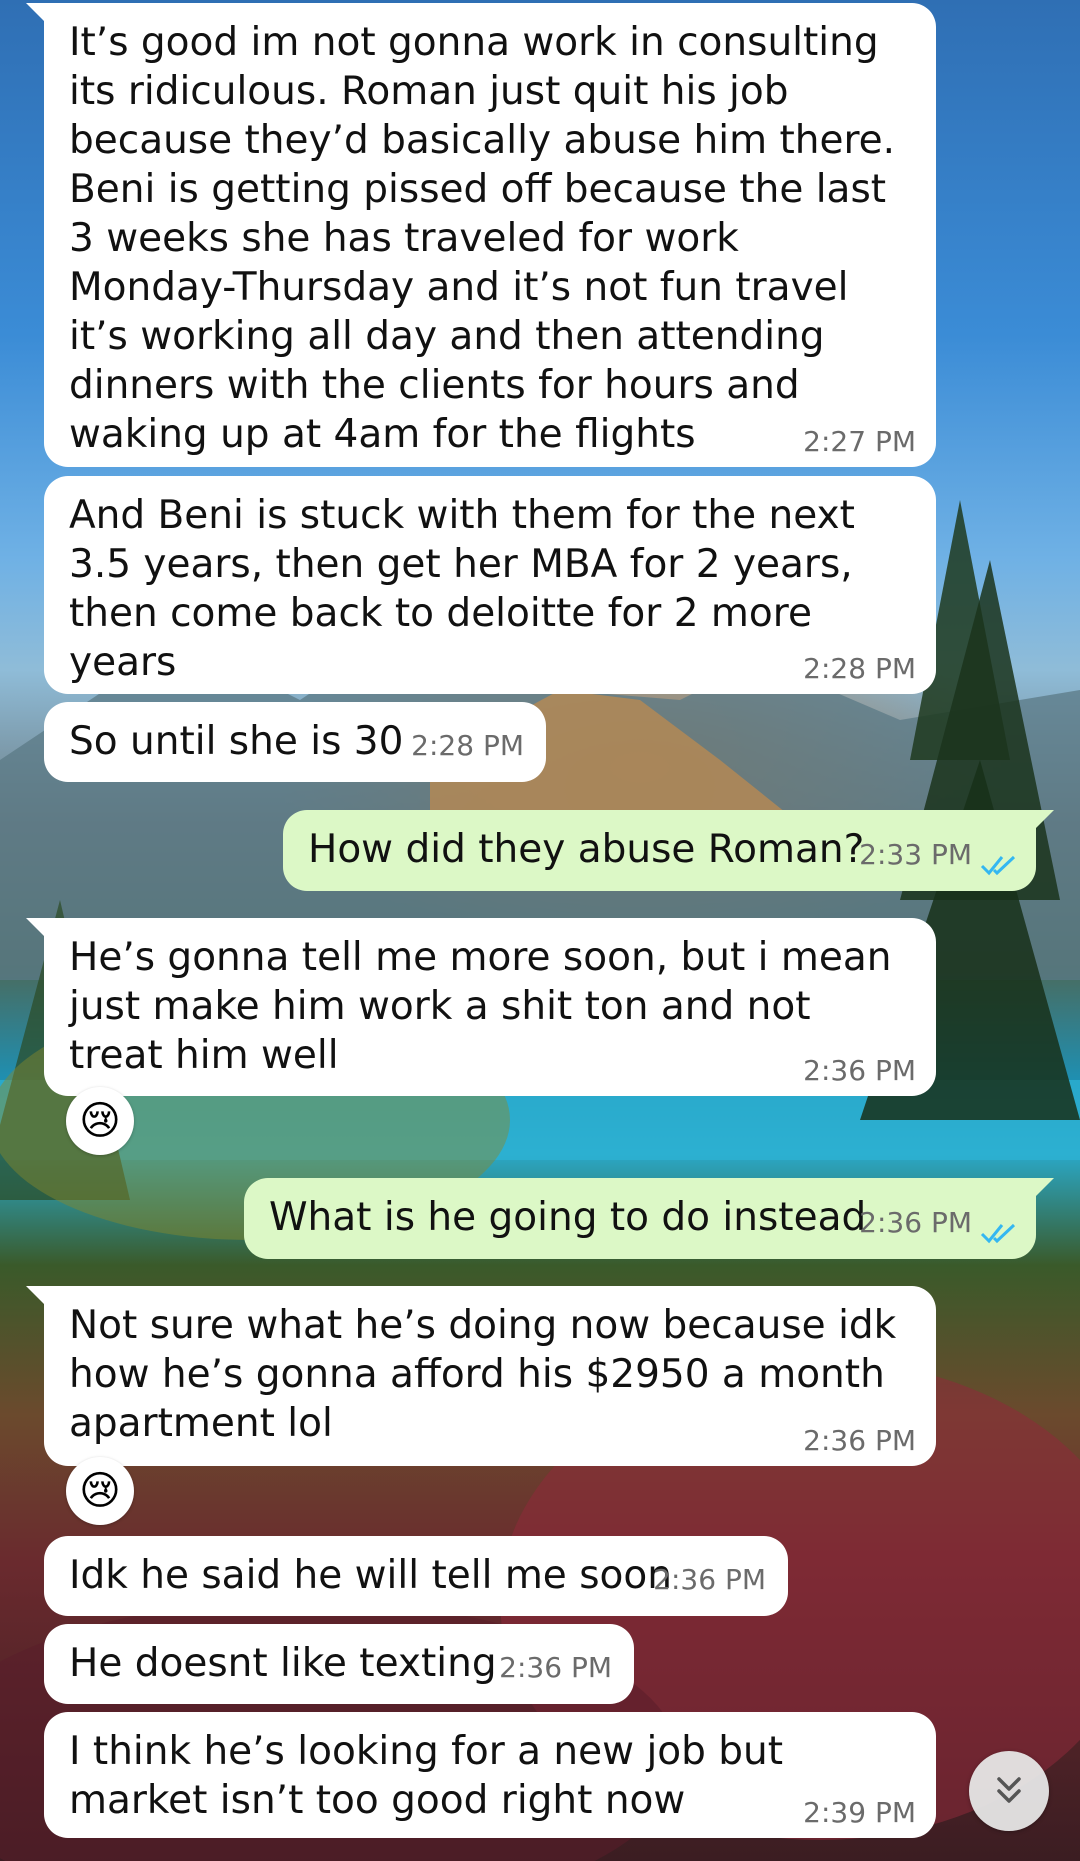 The image size is (1080, 1861). I want to click on message-time: 2:27 PM, so click(859, 441).